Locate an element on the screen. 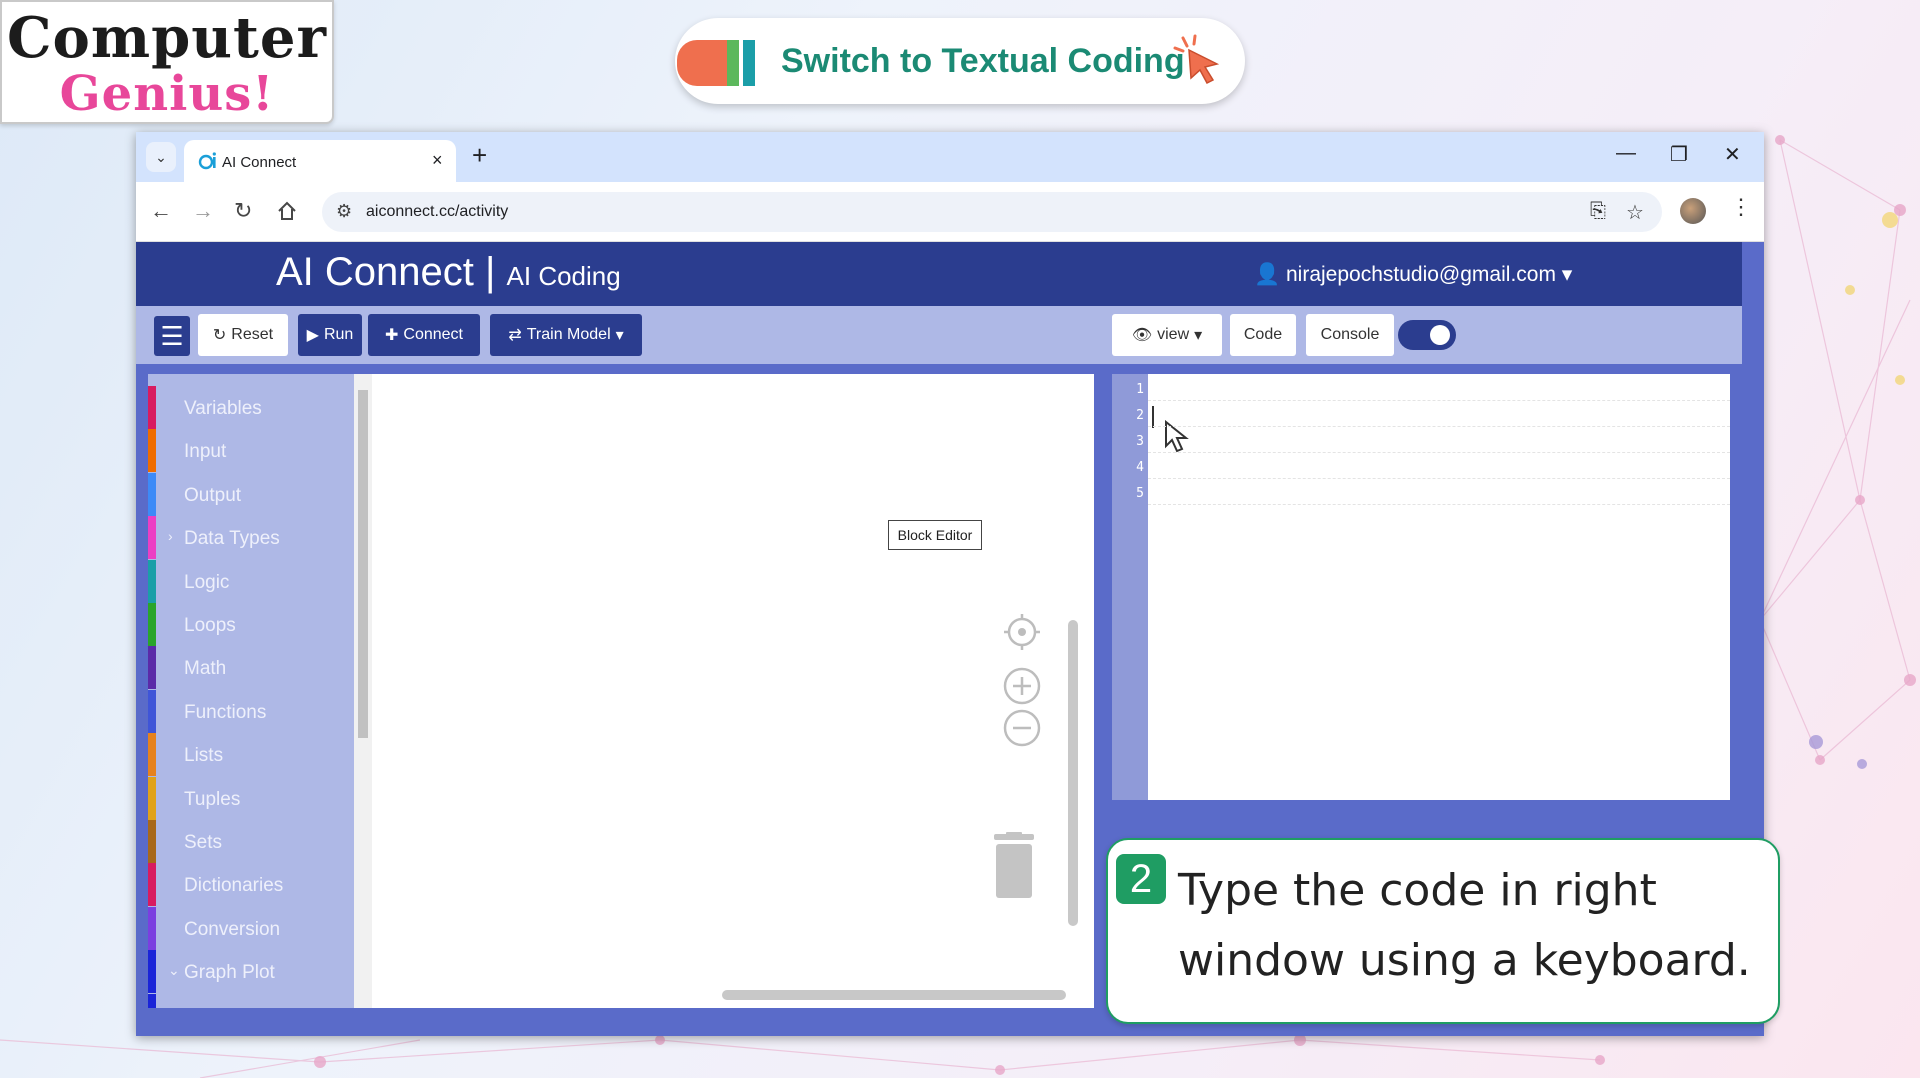 Image resolution: width=1920 pixels, height=1078 pixels. browser-menu-icon: ⋮ is located at coordinates (1741, 207).